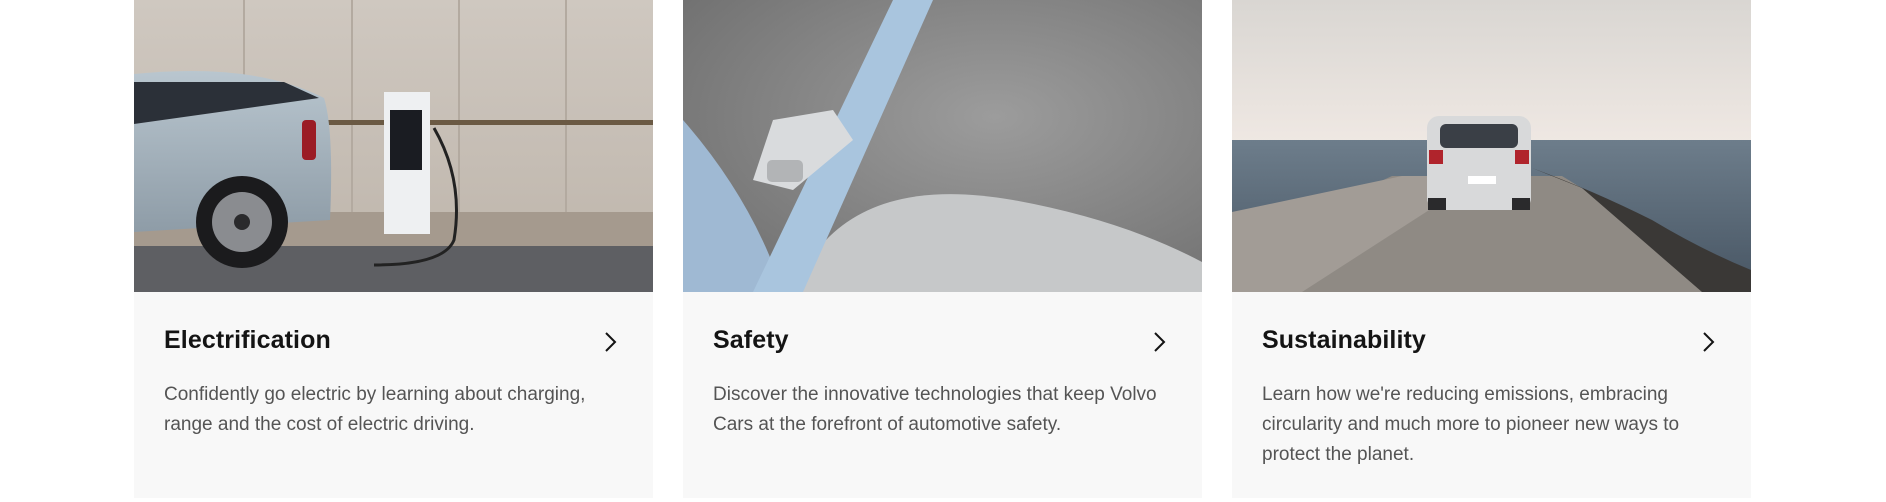 The width and height of the screenshot is (1886, 502). Describe the element at coordinates (1344, 340) in the screenshot. I see `card-title: Sustainability` at that location.